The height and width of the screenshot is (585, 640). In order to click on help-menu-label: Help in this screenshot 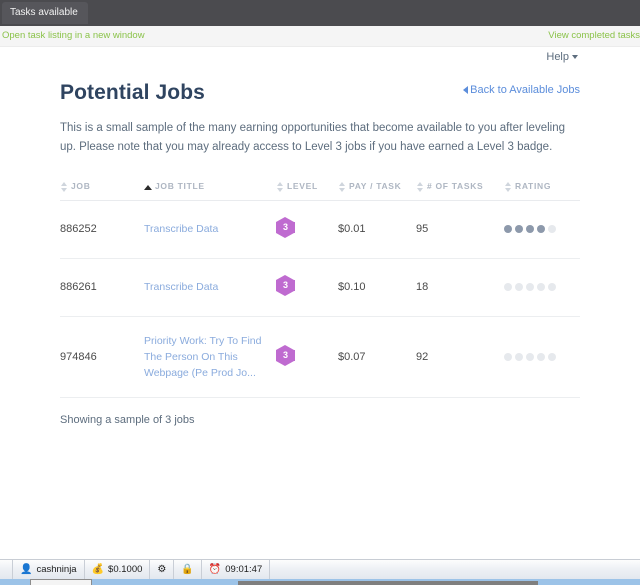, I will do `click(557, 57)`.